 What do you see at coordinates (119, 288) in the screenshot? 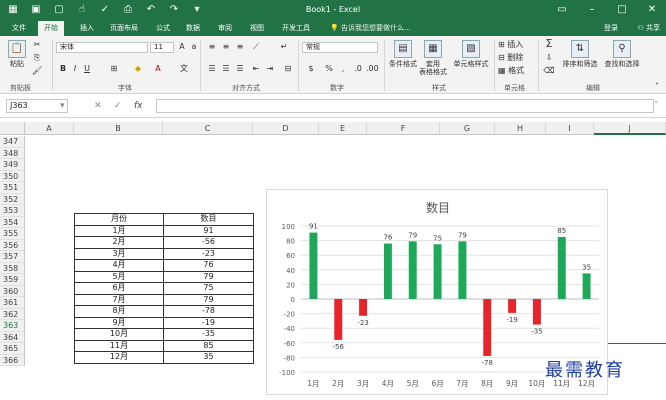
I see `cell-month: 6月` at bounding box center [119, 288].